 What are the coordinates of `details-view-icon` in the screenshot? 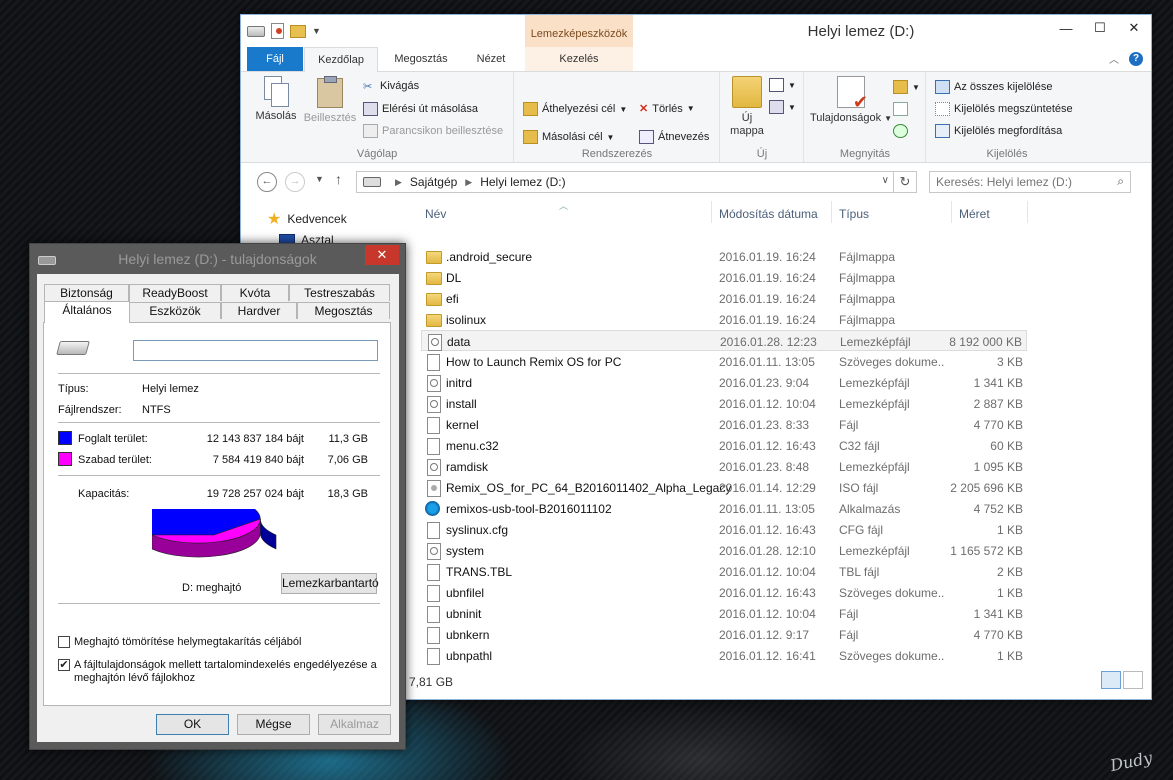 It's located at (1111, 680).